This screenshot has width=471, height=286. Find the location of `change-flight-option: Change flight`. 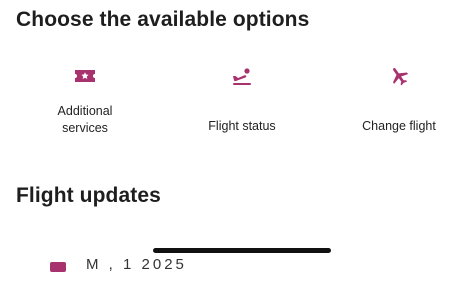

change-flight-option: Change flight is located at coordinates (399, 105).